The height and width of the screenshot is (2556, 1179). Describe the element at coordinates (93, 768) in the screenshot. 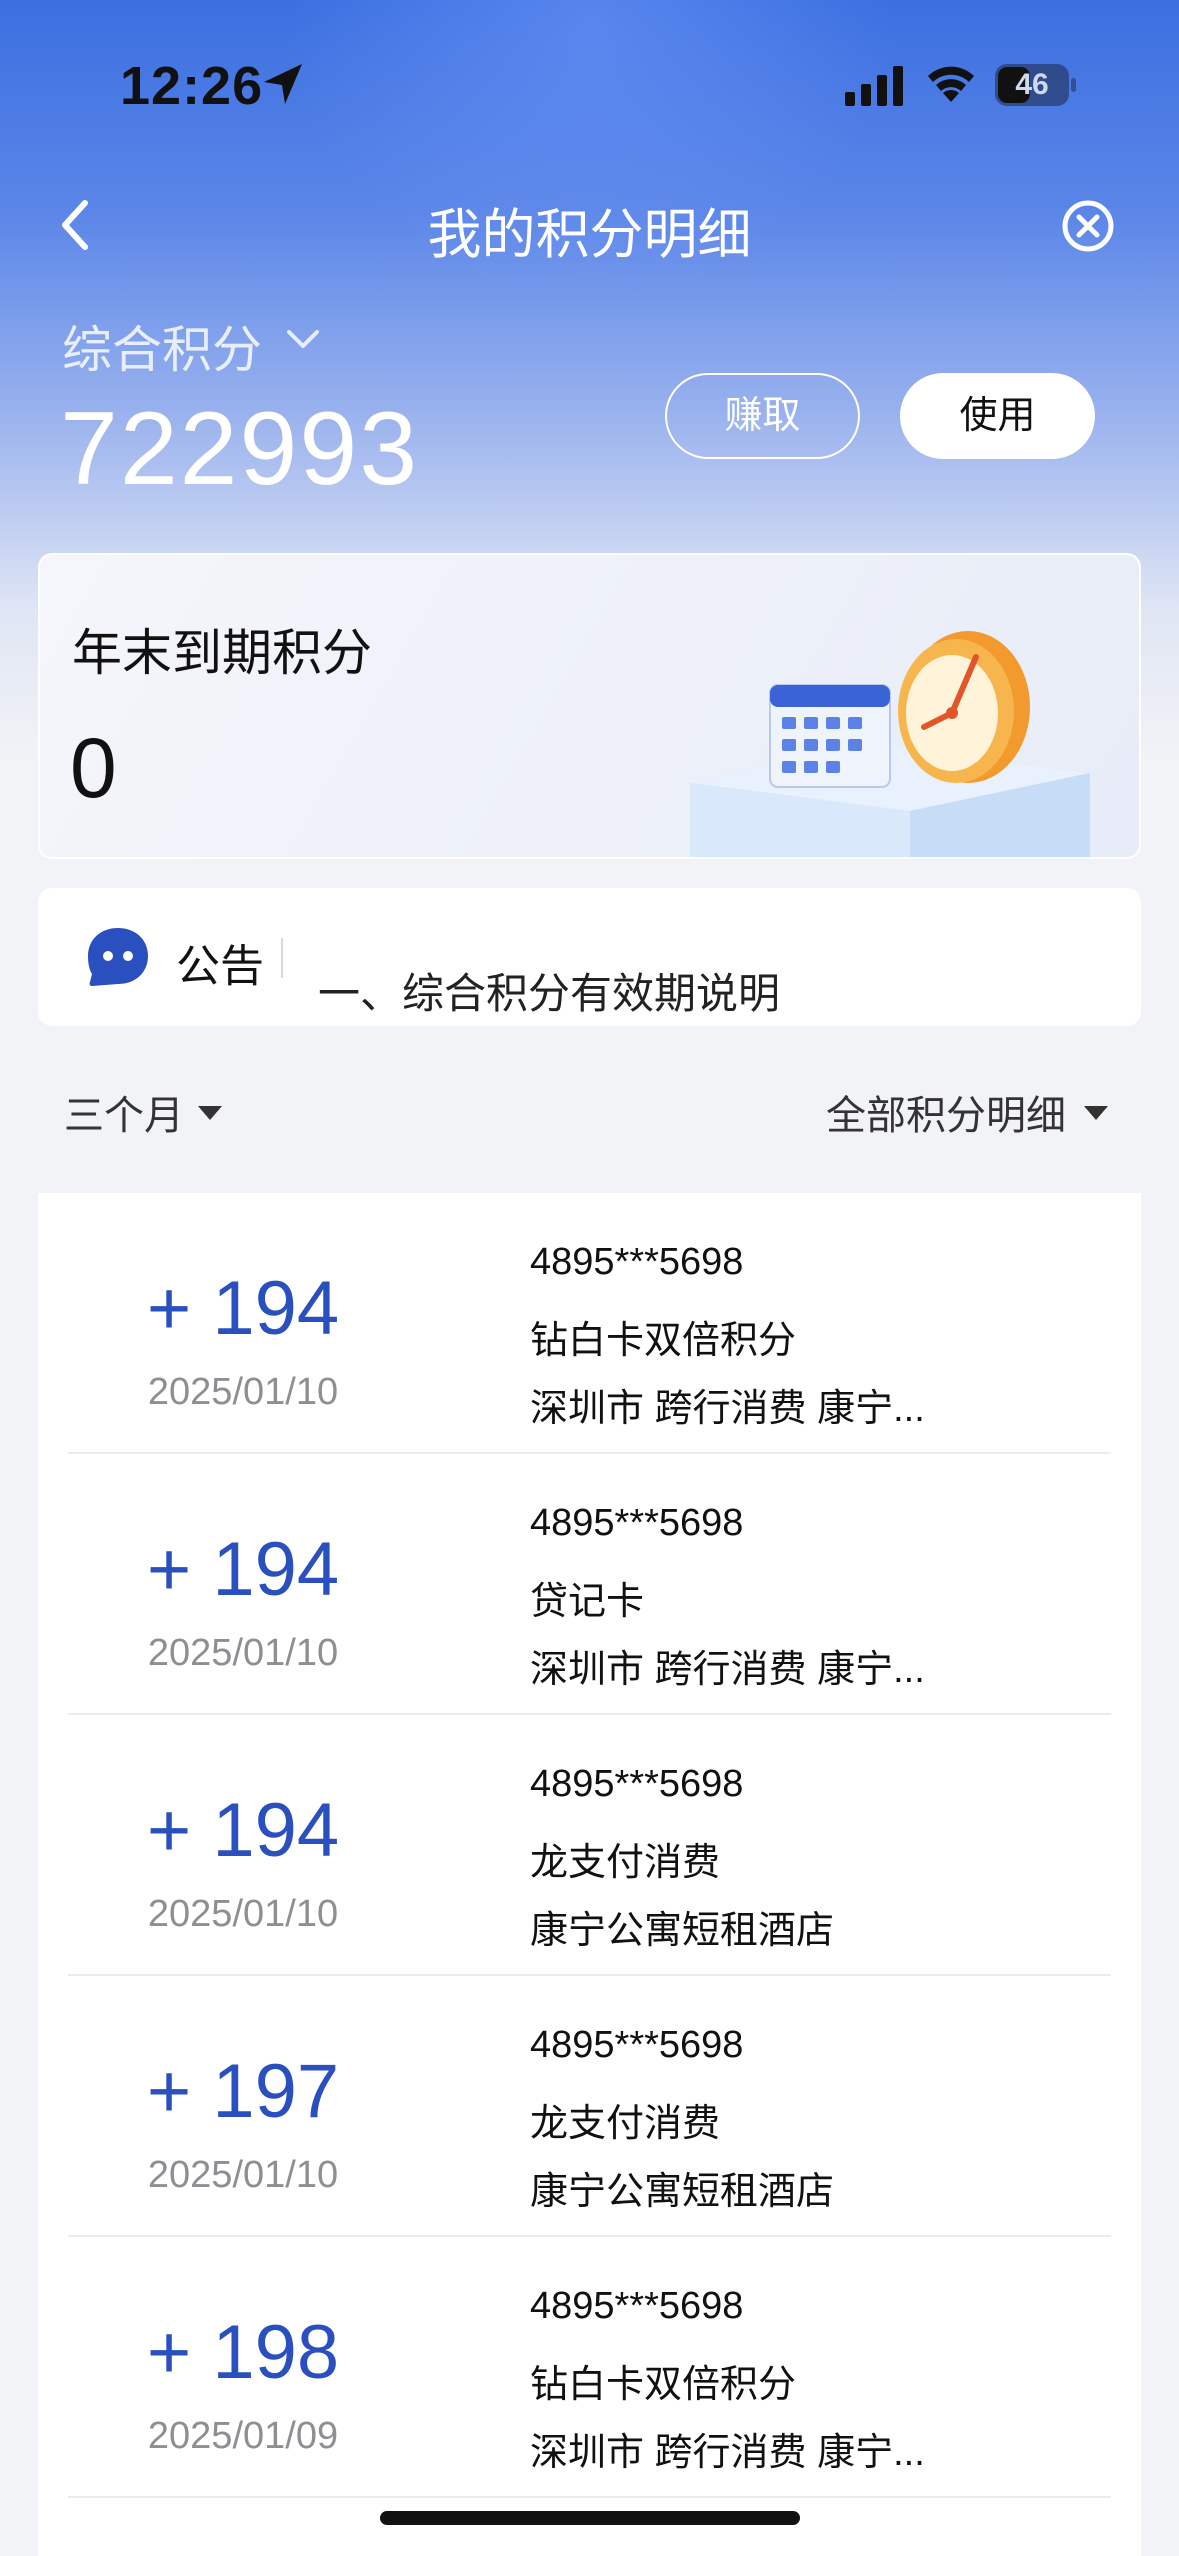

I see `expiring-points-value: 0` at that location.